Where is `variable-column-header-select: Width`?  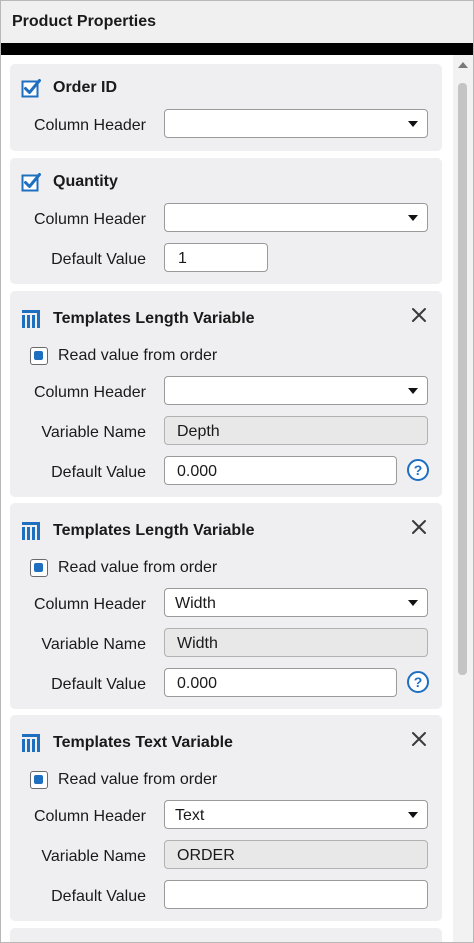
variable-column-header-select: Width is located at coordinates (296, 602).